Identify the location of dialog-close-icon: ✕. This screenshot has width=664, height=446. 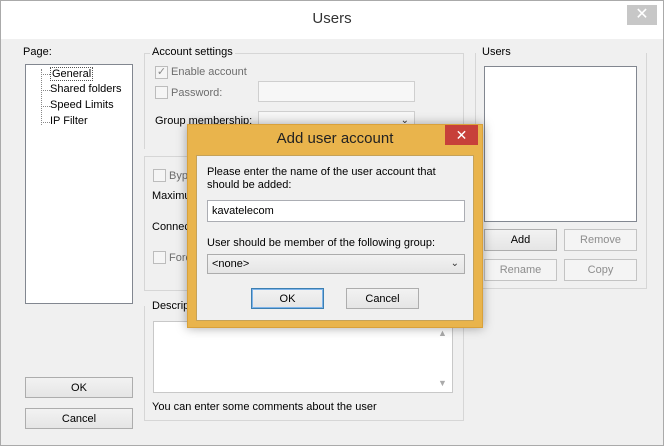
(461, 135).